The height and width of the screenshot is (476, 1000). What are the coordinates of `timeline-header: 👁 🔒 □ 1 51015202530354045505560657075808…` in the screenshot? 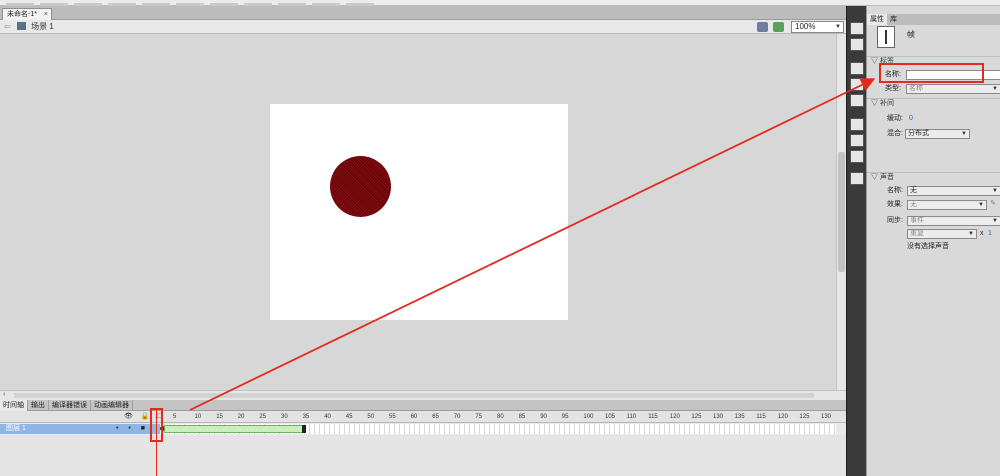 It's located at (423, 417).